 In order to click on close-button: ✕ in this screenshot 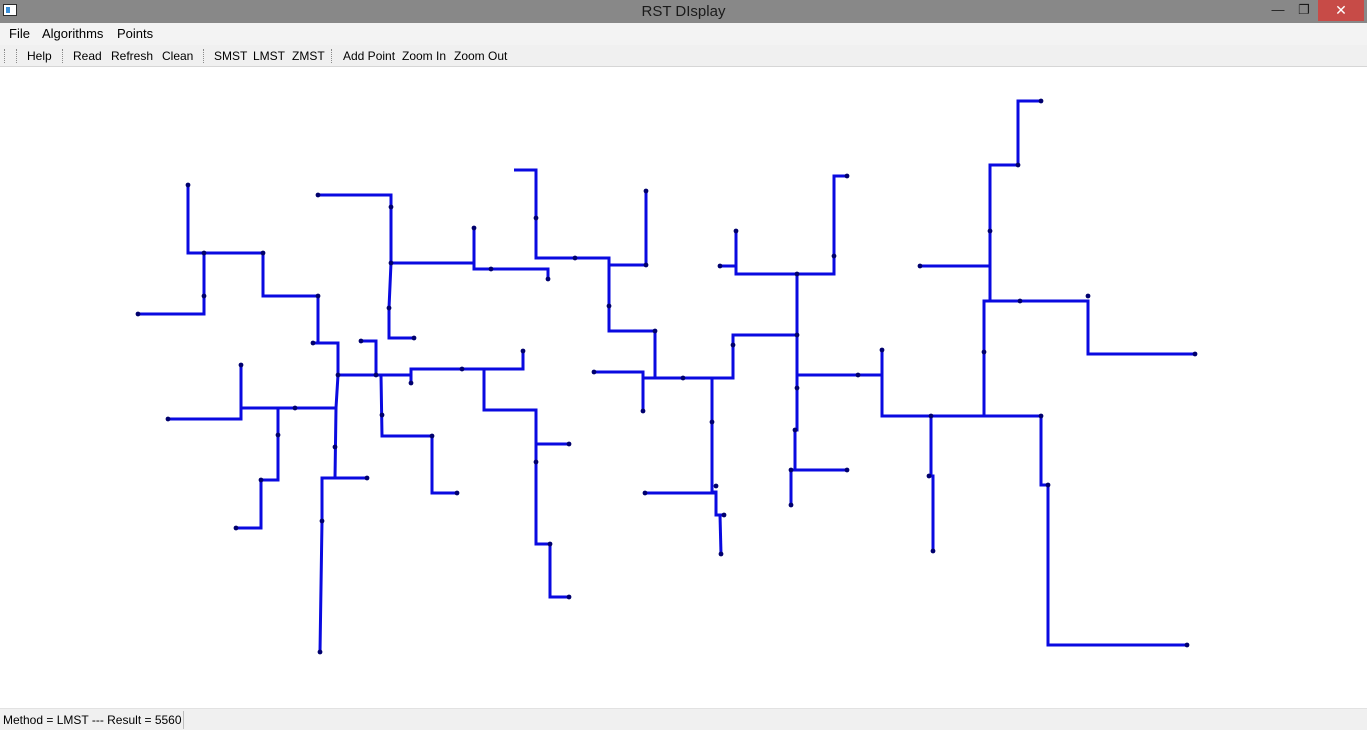, I will do `click(1341, 10)`.